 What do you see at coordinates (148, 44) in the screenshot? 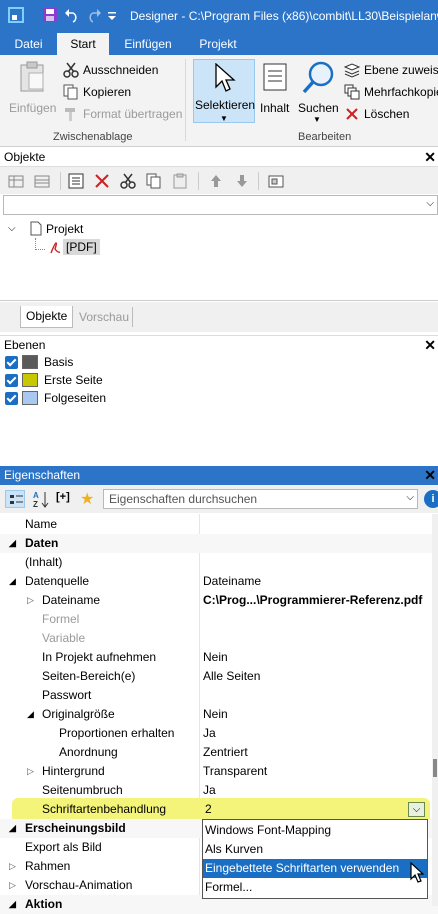
I see `tab-einfuegen: Einfügen` at bounding box center [148, 44].